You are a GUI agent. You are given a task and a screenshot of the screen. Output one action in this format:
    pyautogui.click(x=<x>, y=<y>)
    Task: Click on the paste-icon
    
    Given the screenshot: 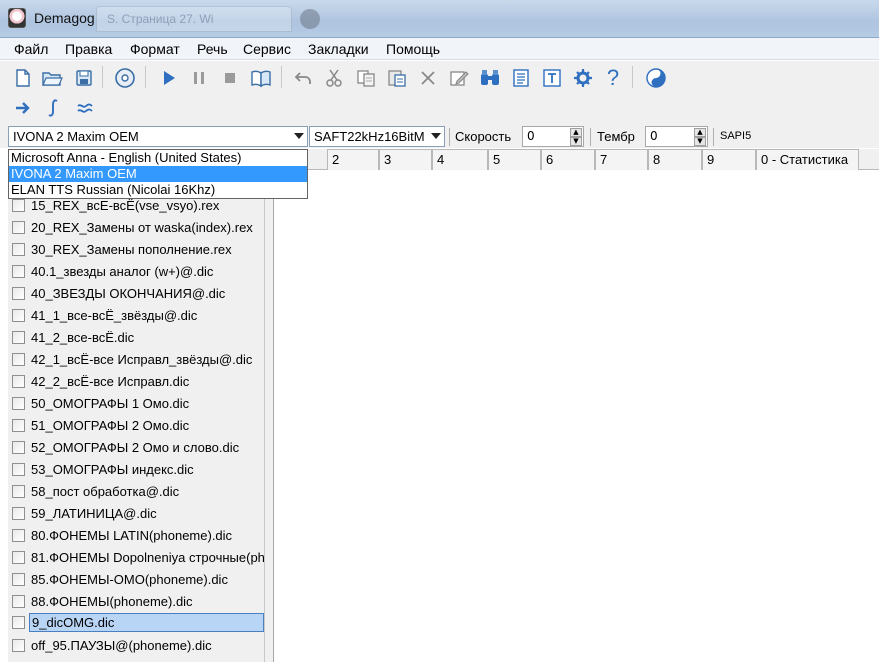 What is the action you would take?
    pyautogui.click(x=397, y=78)
    